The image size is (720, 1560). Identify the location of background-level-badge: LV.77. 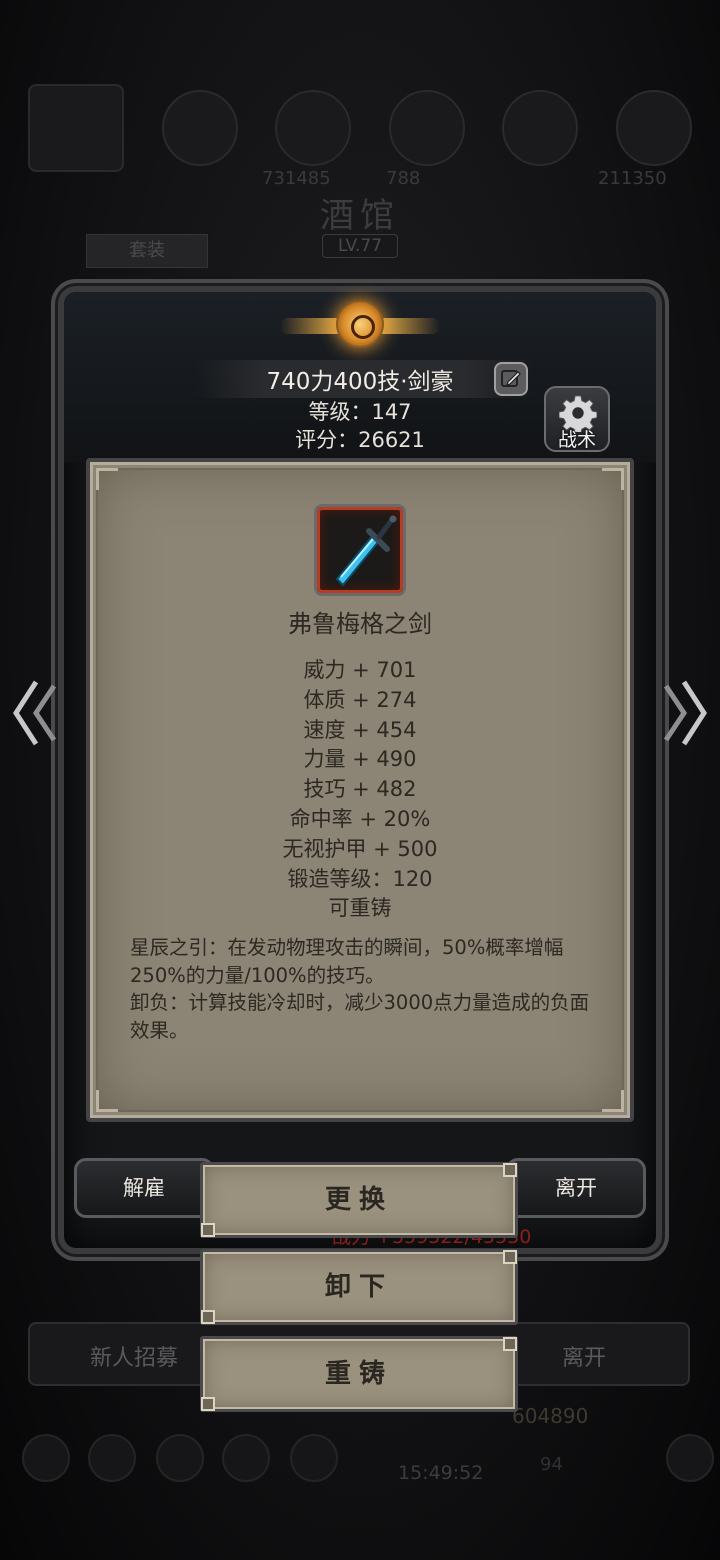
(360, 246).